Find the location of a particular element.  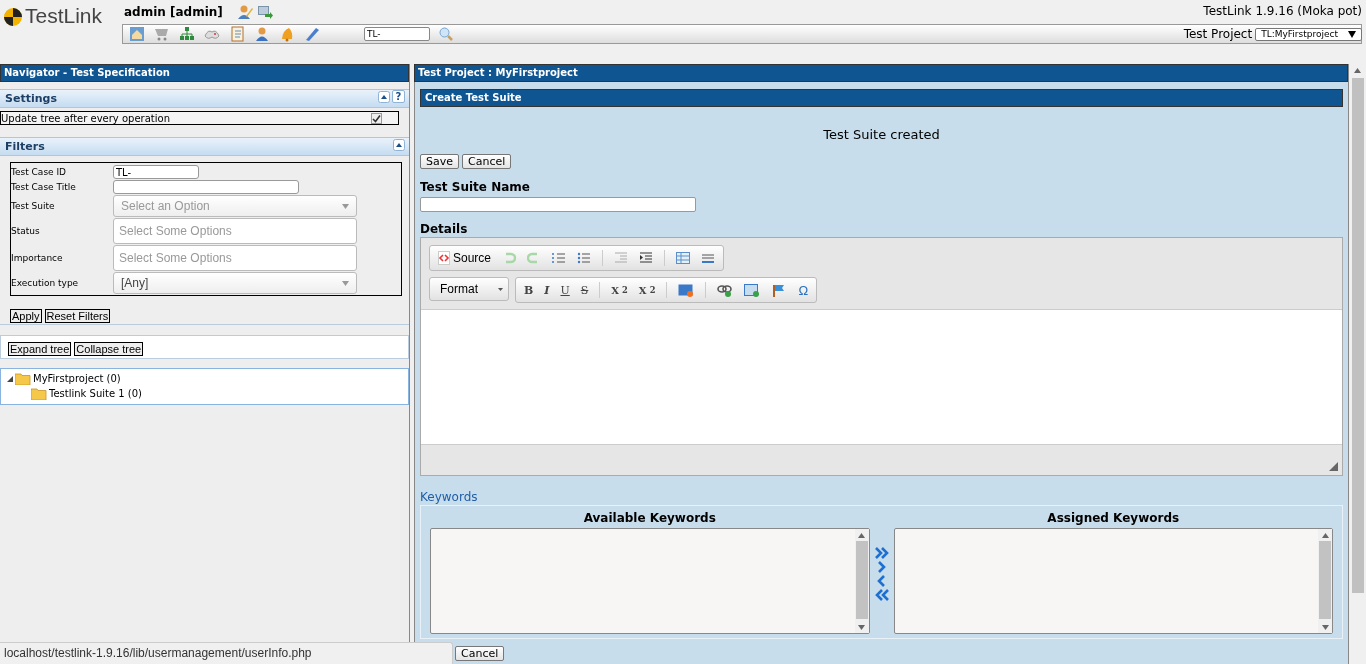

text-style-button: B is located at coordinates (529, 290).